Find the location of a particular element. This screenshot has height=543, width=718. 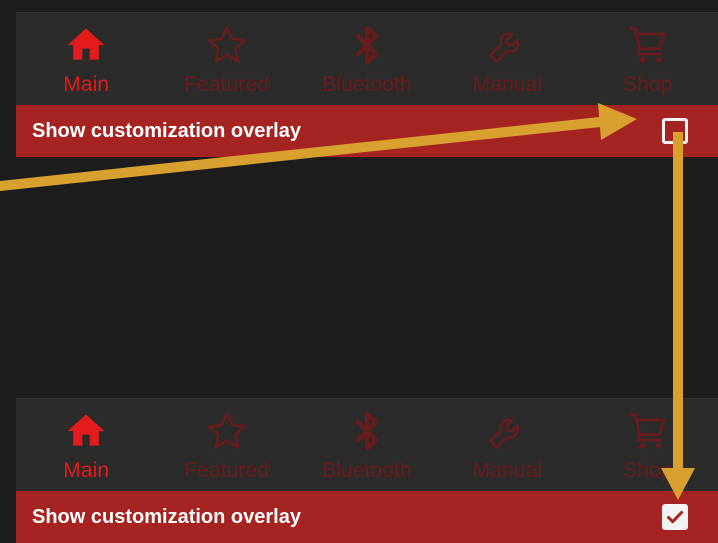

checkmark-icon is located at coordinates (675, 517).